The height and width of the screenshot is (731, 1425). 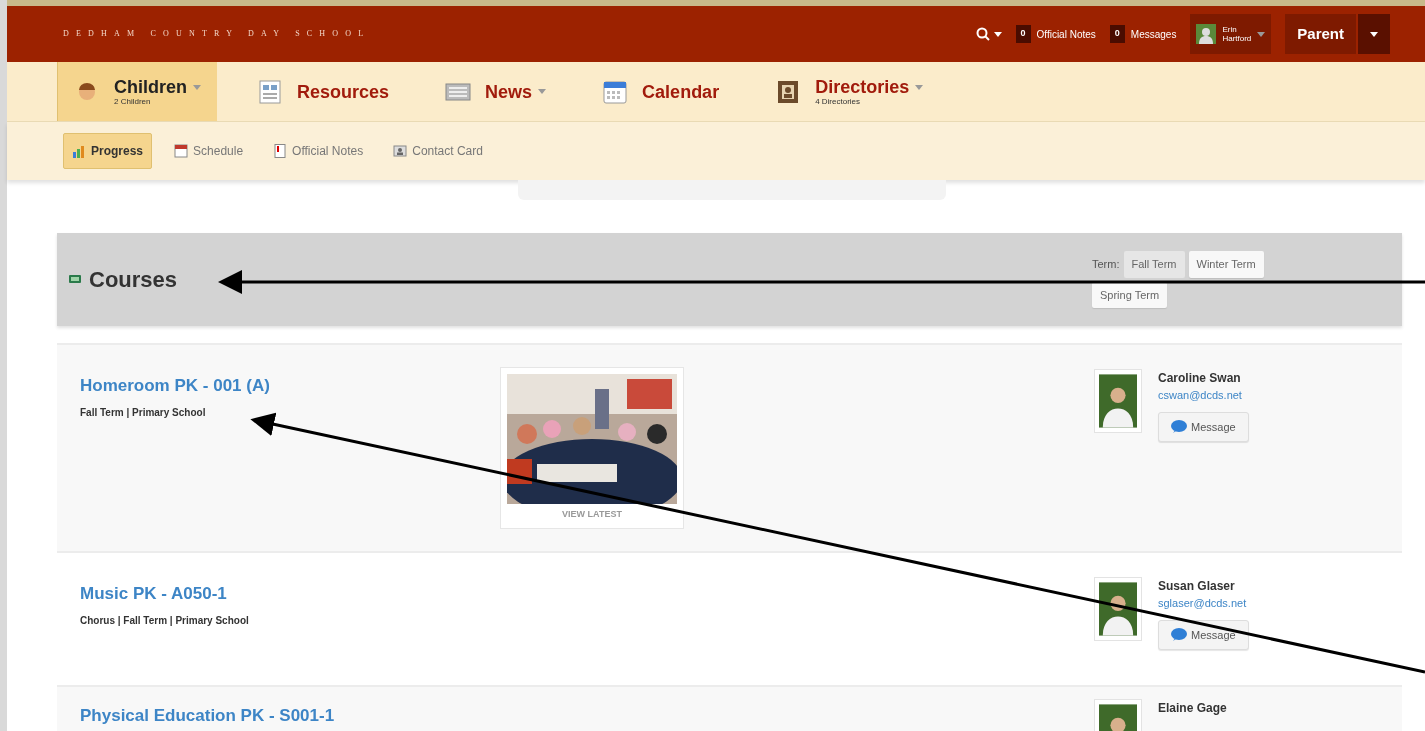 I want to click on bar-chart-icon, so click(x=79, y=151).